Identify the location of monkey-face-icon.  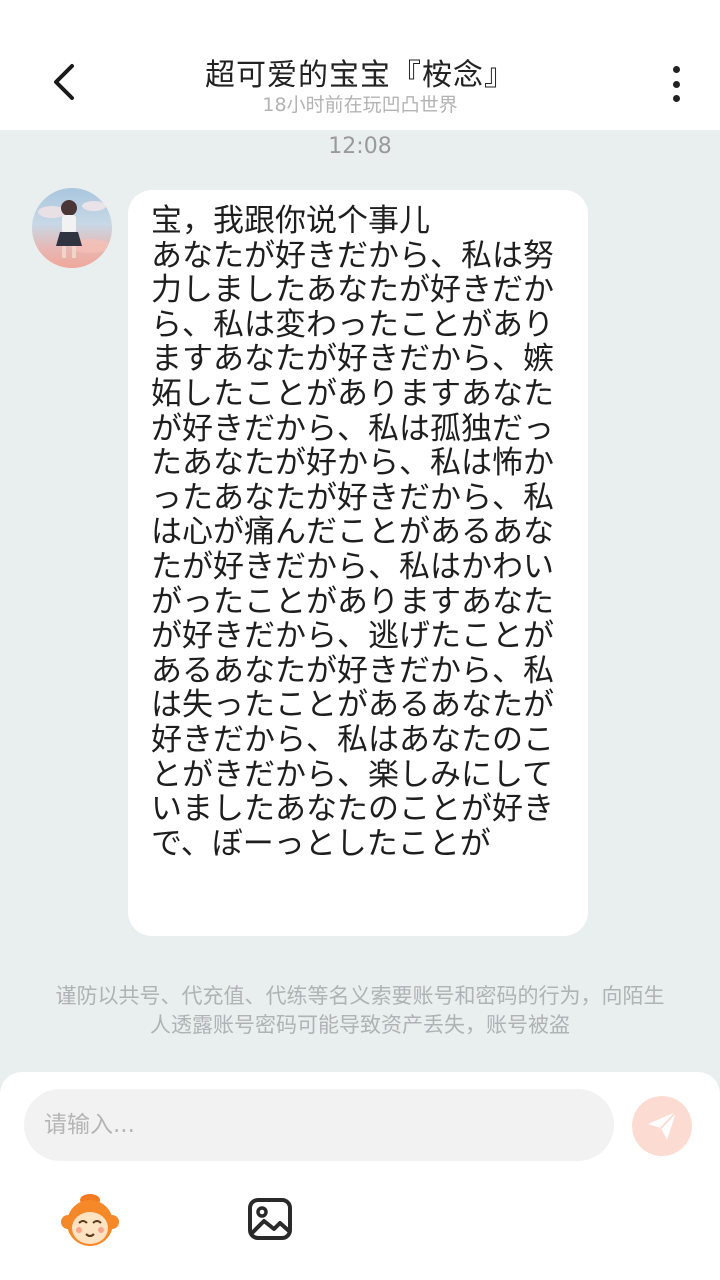
(90, 1220).